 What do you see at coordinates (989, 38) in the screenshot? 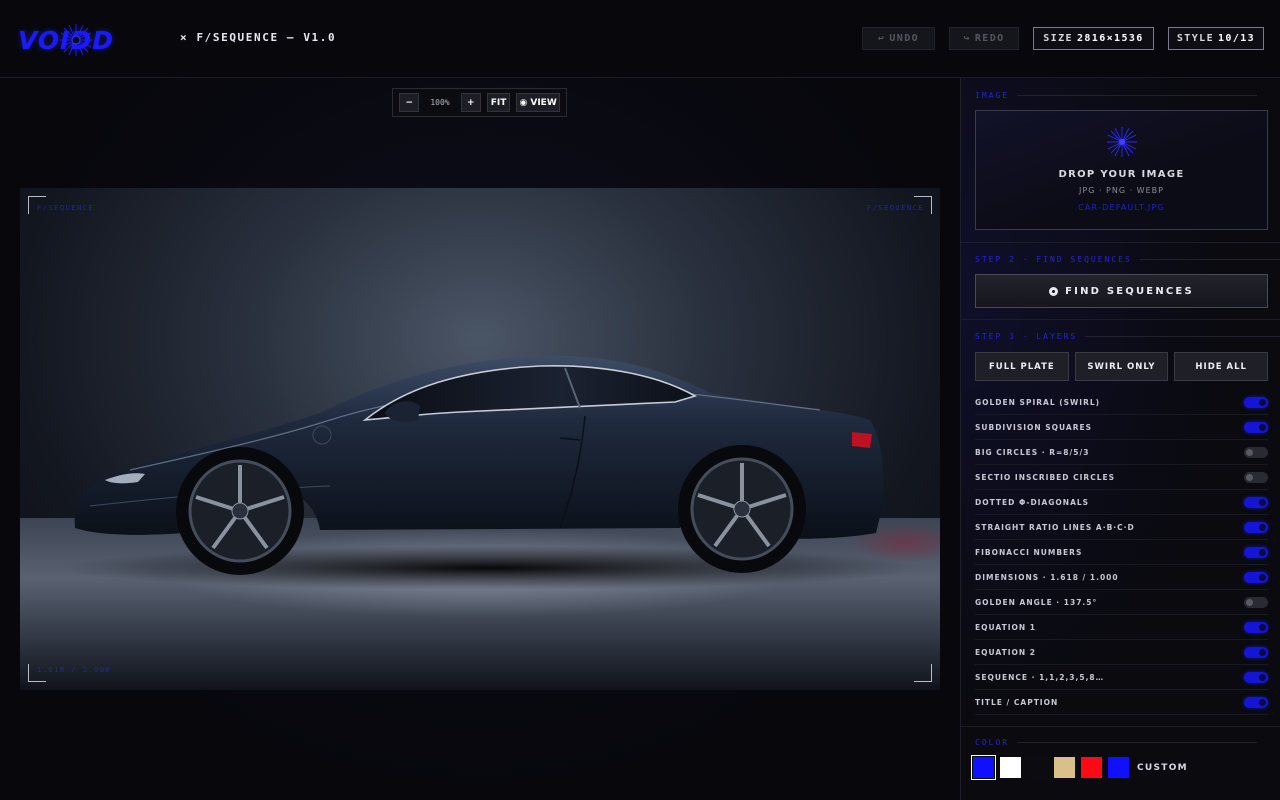
I see `redo-label: REDO` at bounding box center [989, 38].